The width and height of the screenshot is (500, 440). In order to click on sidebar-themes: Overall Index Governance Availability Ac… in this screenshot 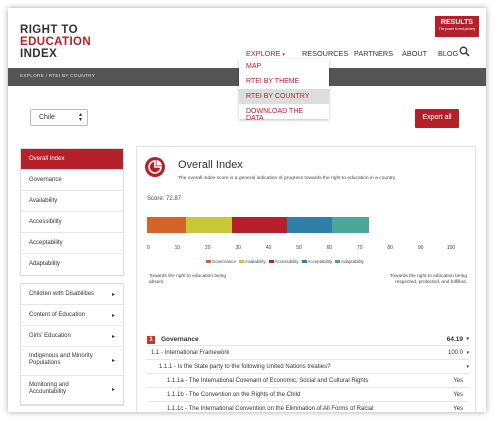, I will do `click(72, 212)`.